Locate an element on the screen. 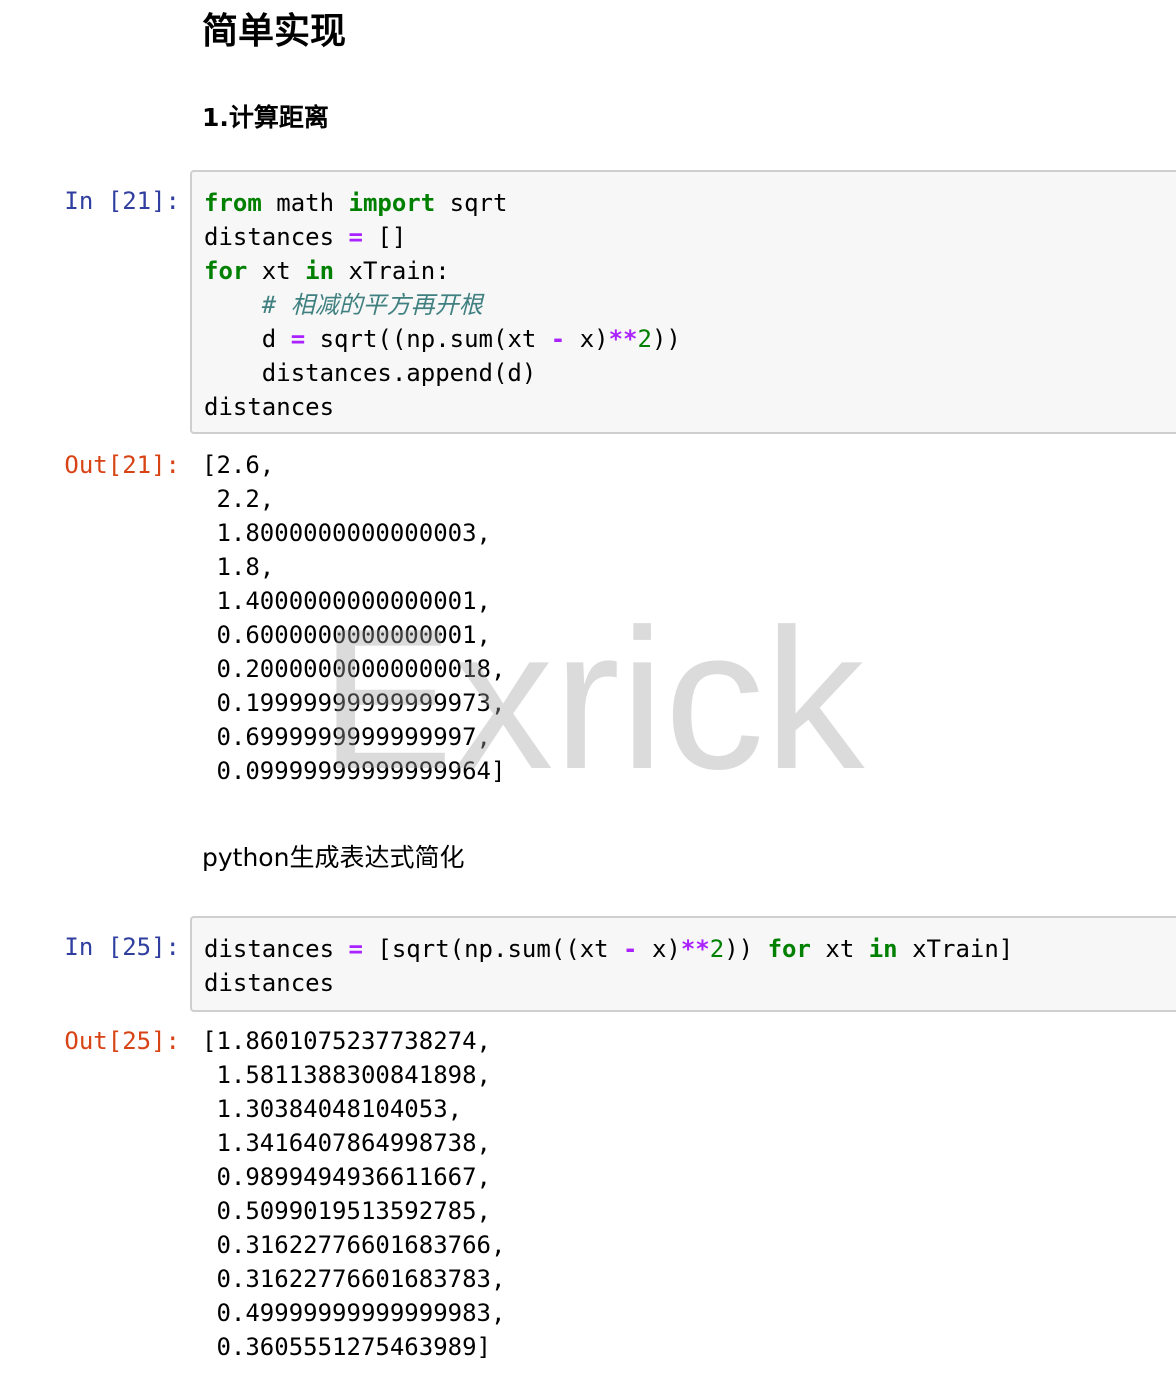  code-text: sqrt((np.sum(xt is located at coordinates (428, 339).